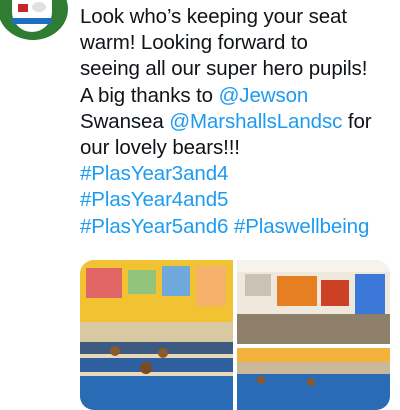 This screenshot has width=400, height=410. I want to click on crest-bottom-stripe, so click(32, 21).